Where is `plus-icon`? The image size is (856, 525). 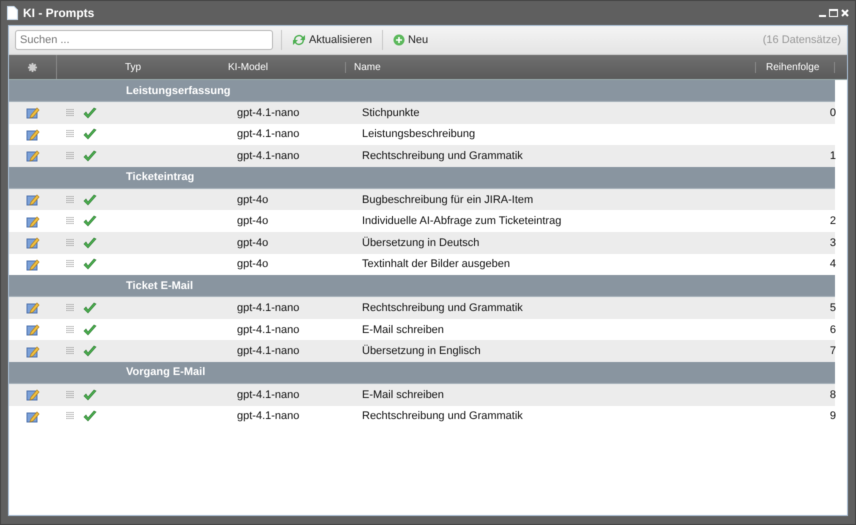
plus-icon is located at coordinates (398, 40).